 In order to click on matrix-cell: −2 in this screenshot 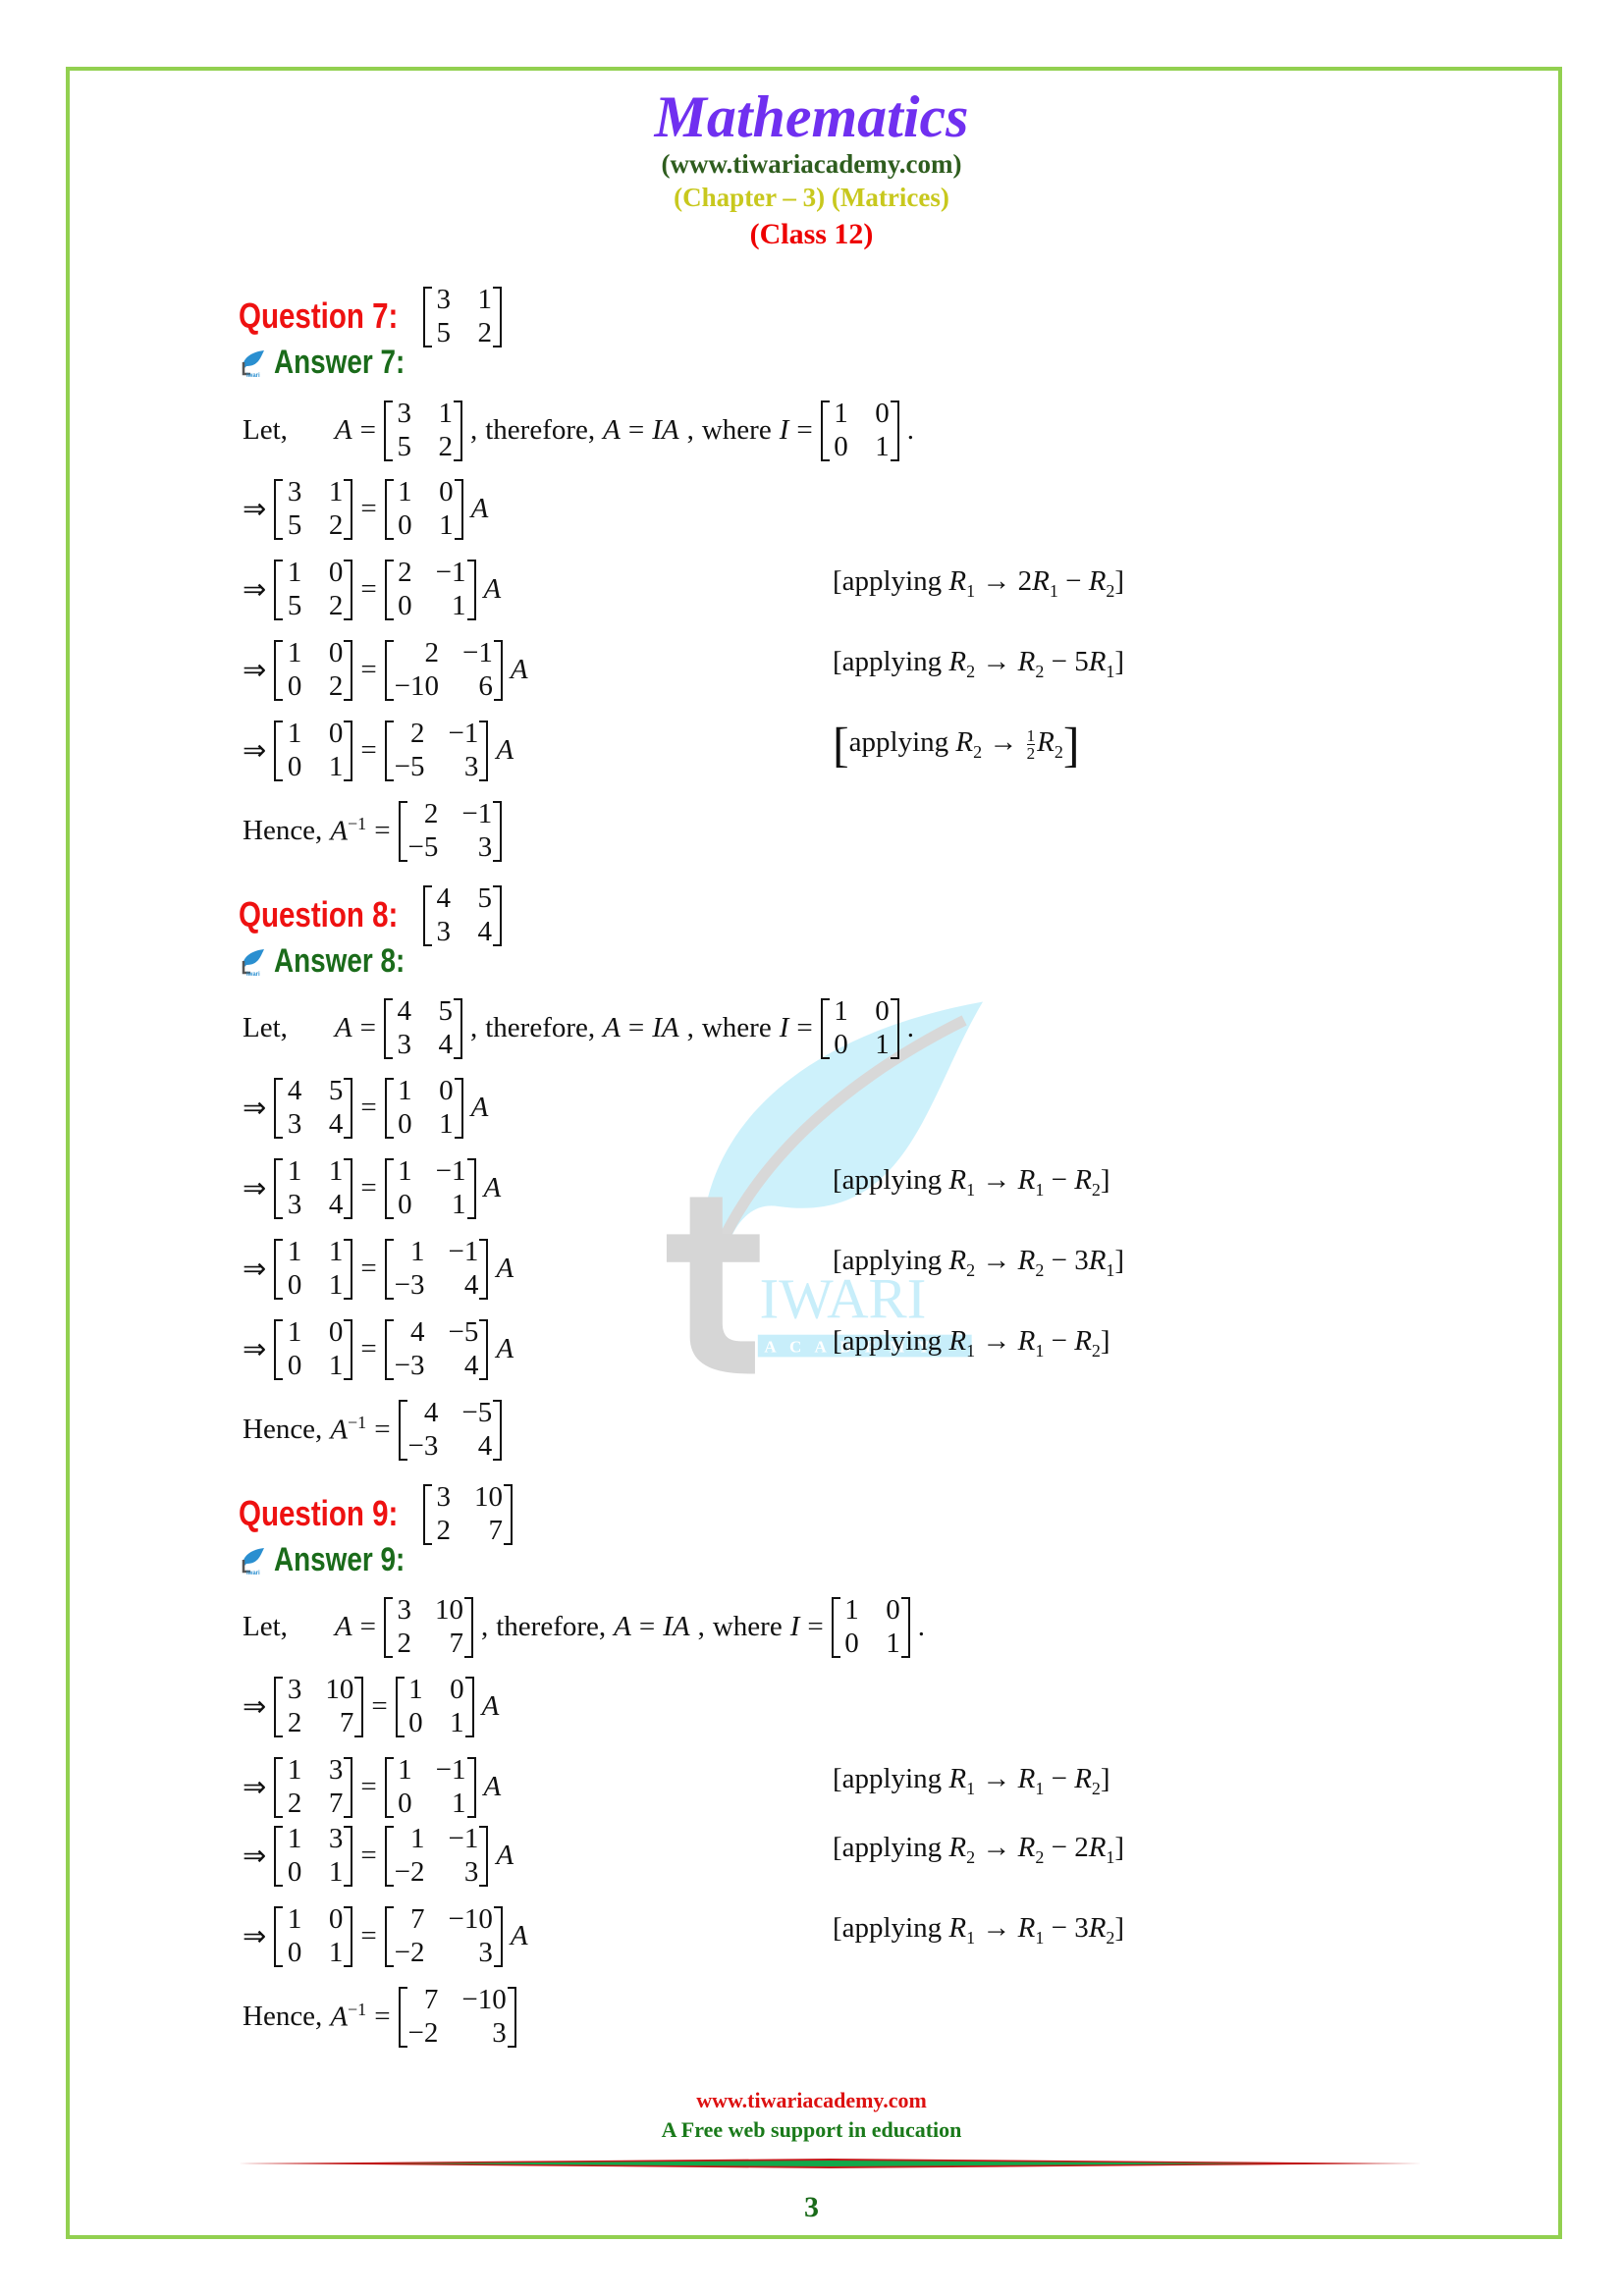, I will do `click(410, 1872)`.